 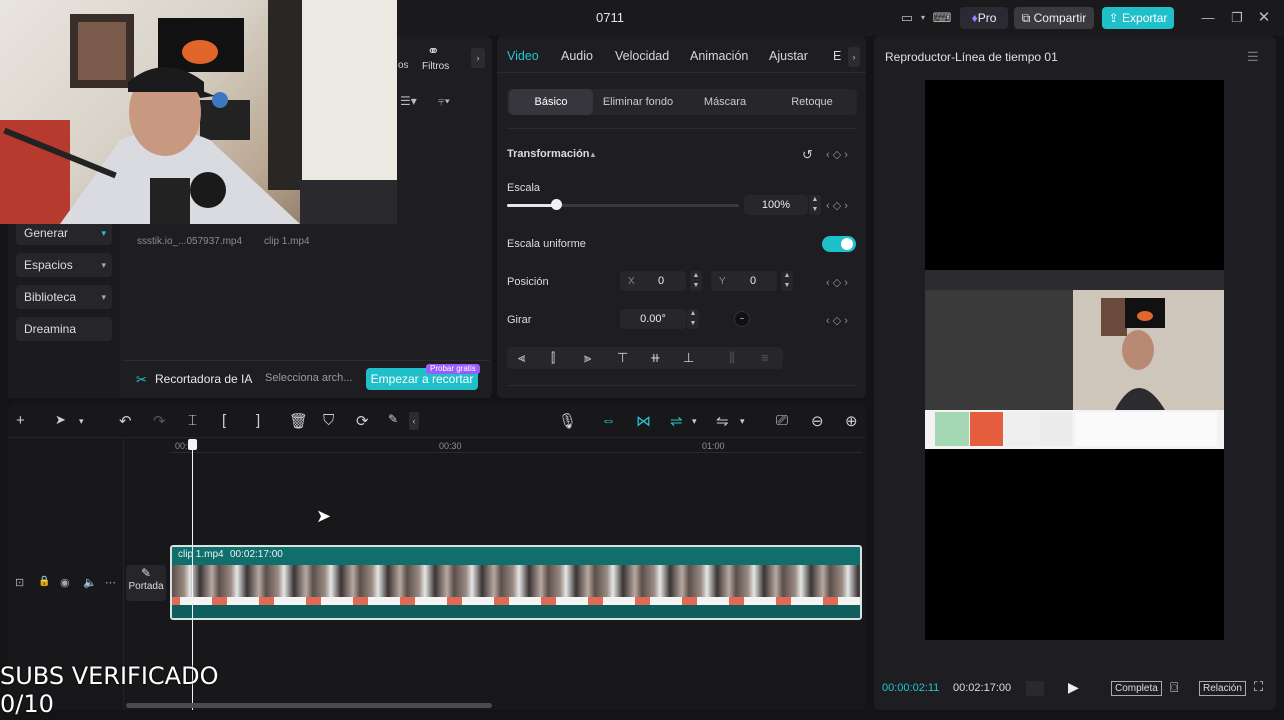 I want to click on tab-filters: Filtros, so click(x=435, y=66).